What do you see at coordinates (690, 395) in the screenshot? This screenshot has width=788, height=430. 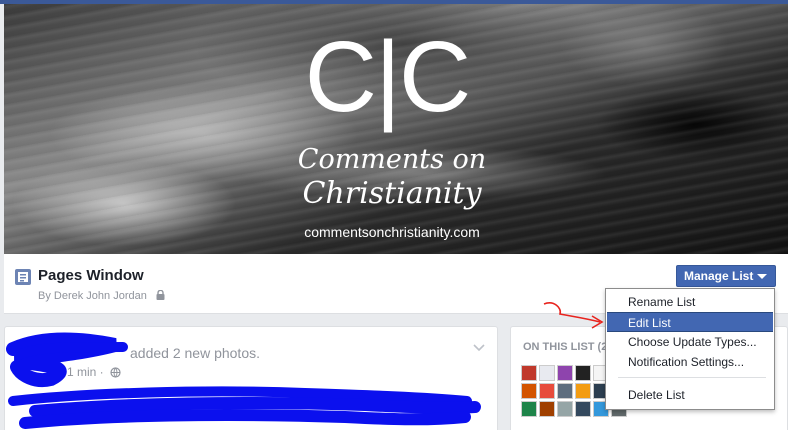 I see `menu-item-delete-list: Delete List` at bounding box center [690, 395].